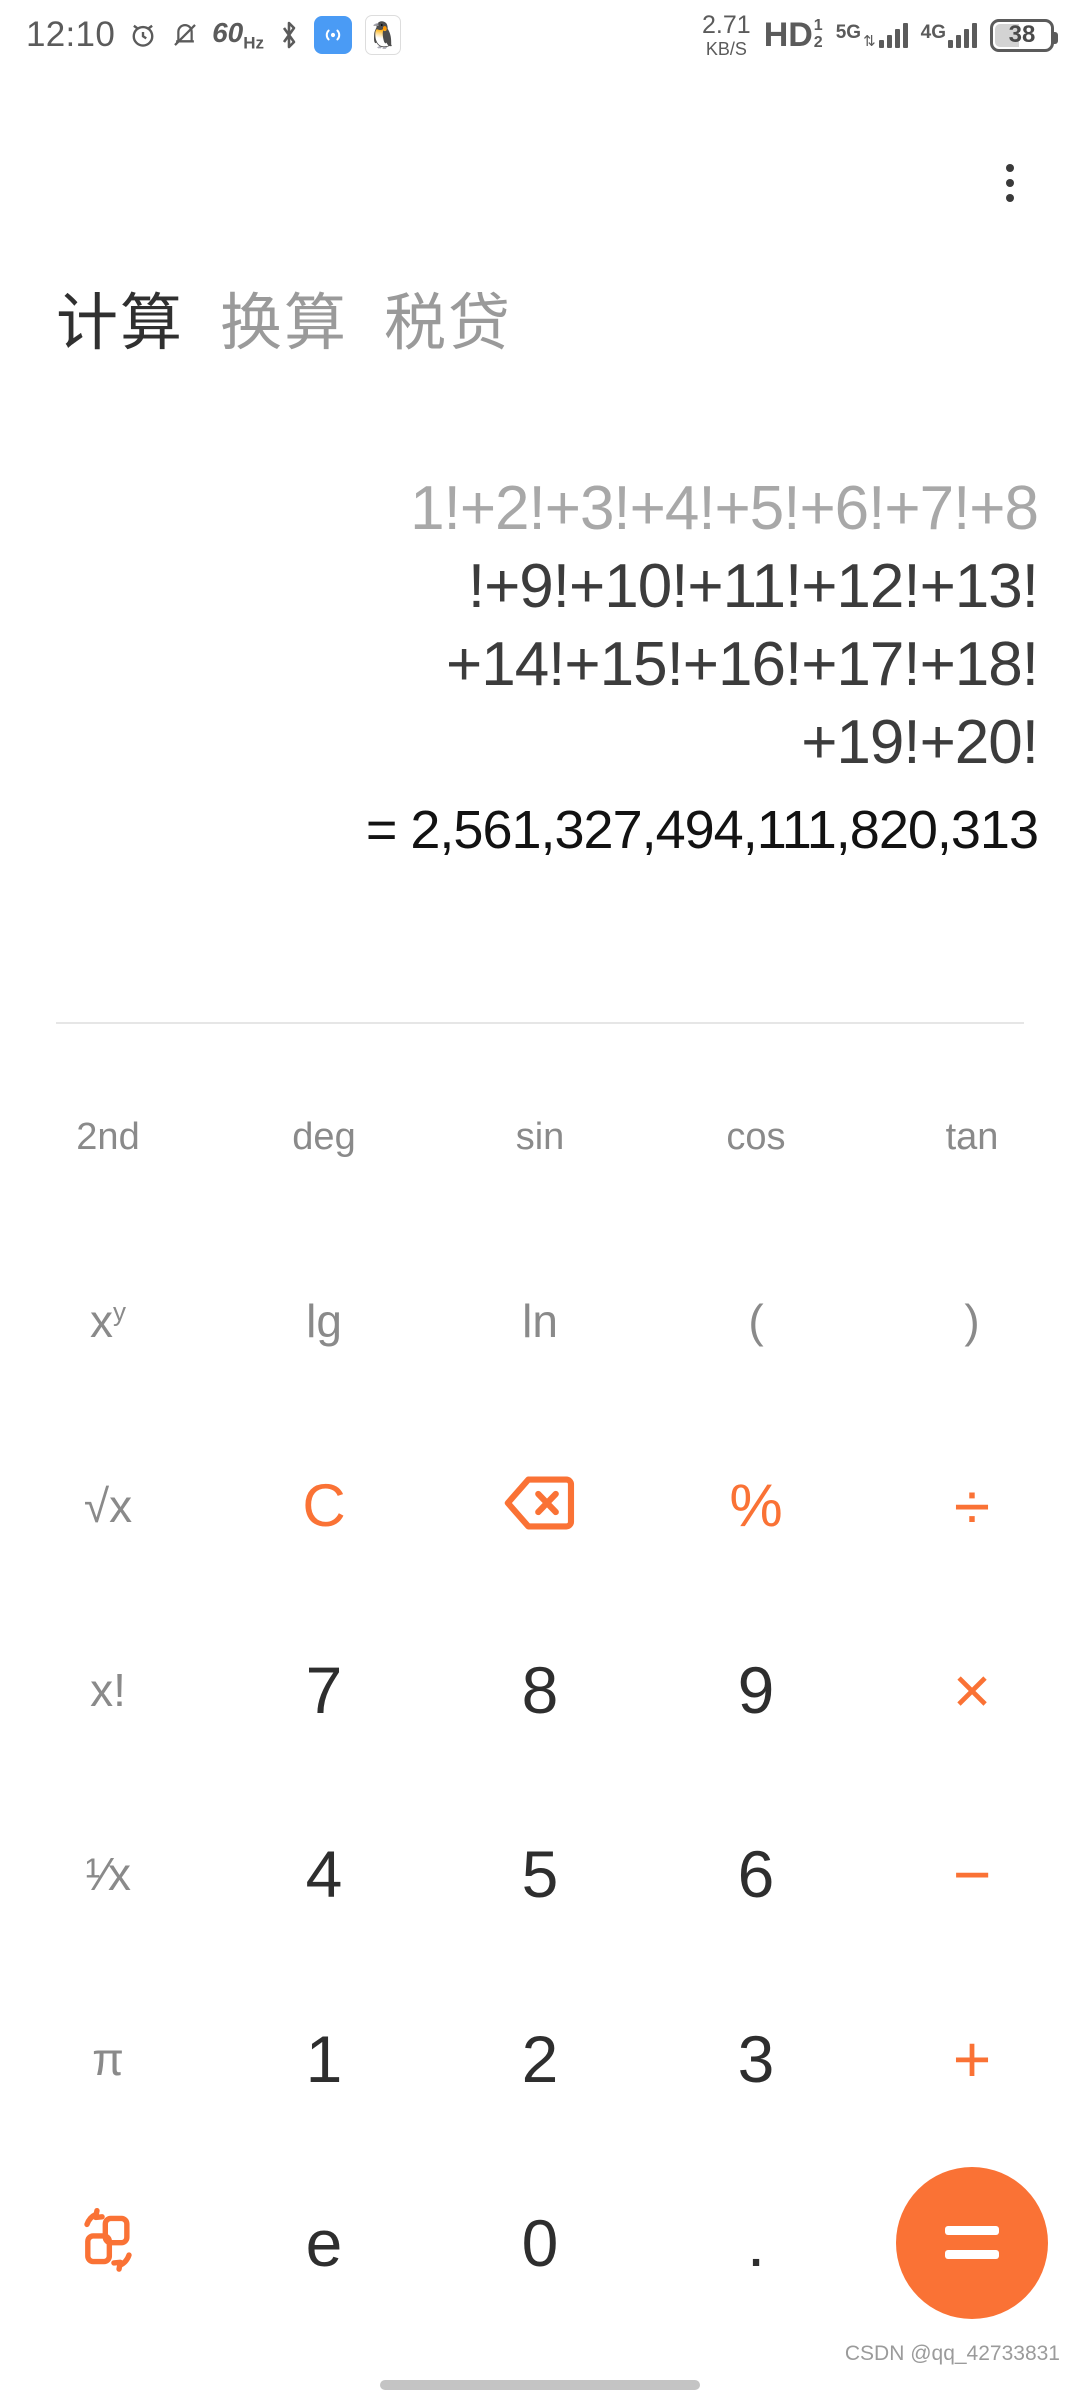  I want to click on key-multiply: ×, so click(972, 1690).